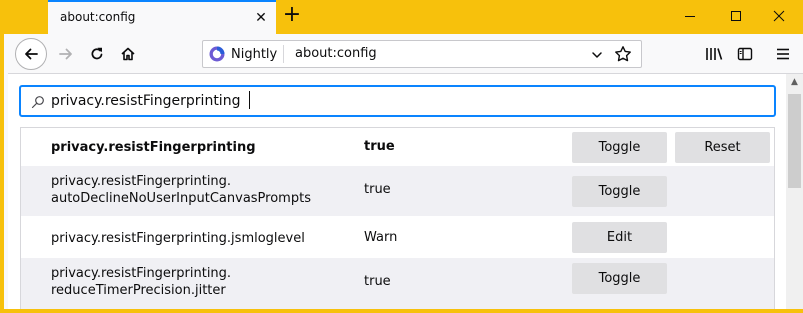 The height and width of the screenshot is (313, 803). What do you see at coordinates (98, 17) in the screenshot?
I see `tab-title: about:config` at bounding box center [98, 17].